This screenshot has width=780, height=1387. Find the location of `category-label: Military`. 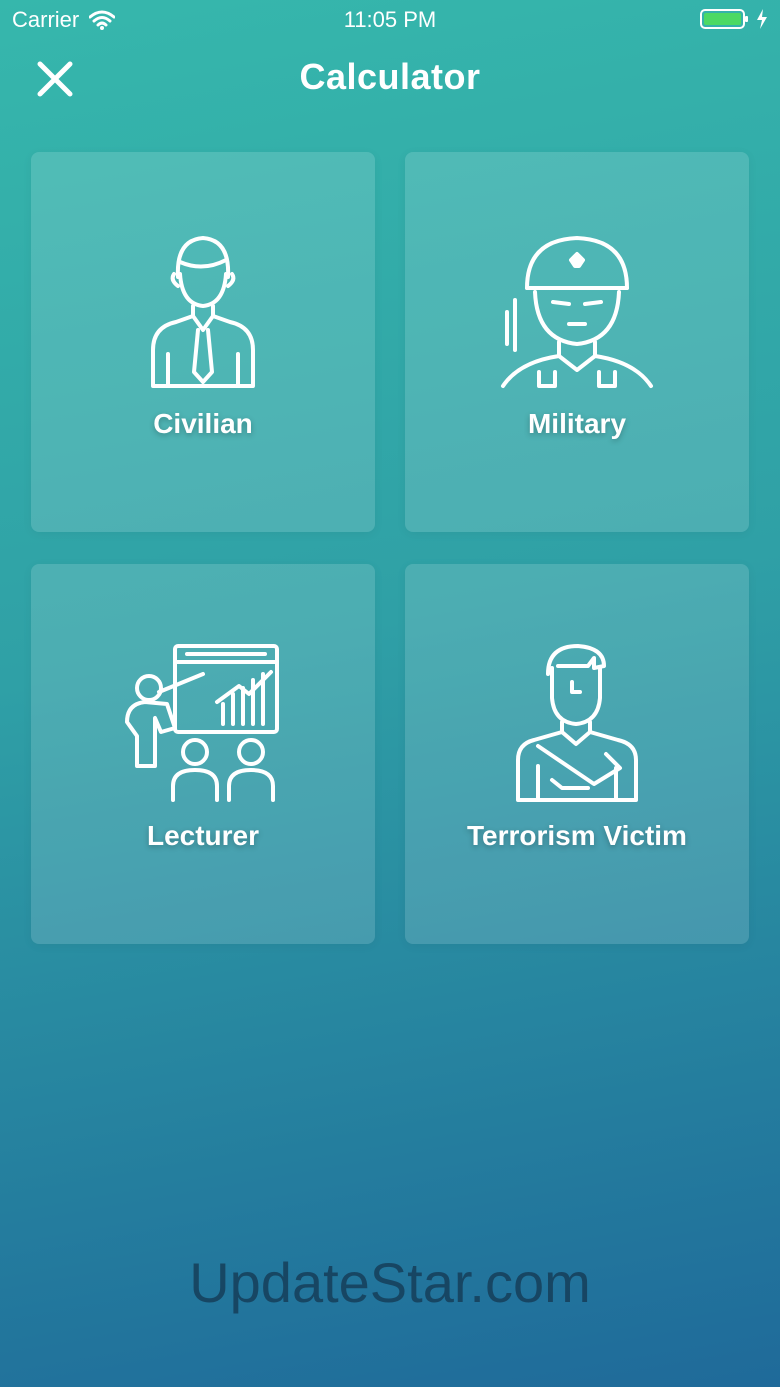

category-label: Military is located at coordinates (577, 423).